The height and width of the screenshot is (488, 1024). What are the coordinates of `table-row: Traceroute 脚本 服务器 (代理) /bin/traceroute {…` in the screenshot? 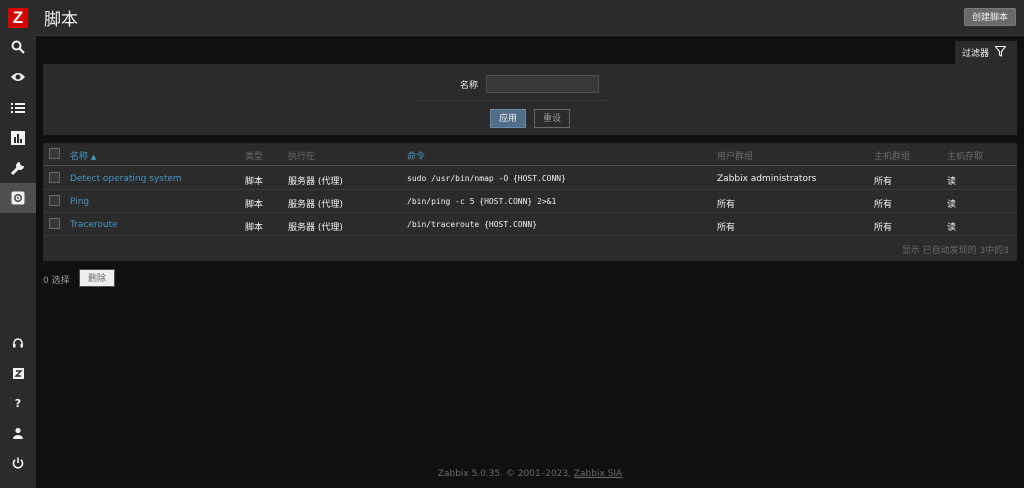 It's located at (530, 224).